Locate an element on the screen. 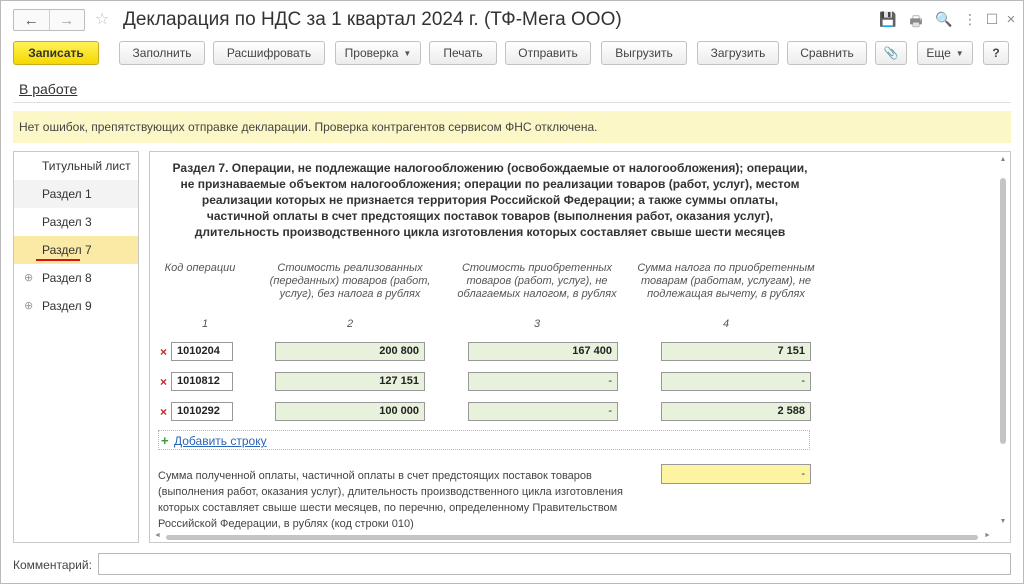 The image size is (1024, 584). back-button: ← is located at coordinates (31, 20).